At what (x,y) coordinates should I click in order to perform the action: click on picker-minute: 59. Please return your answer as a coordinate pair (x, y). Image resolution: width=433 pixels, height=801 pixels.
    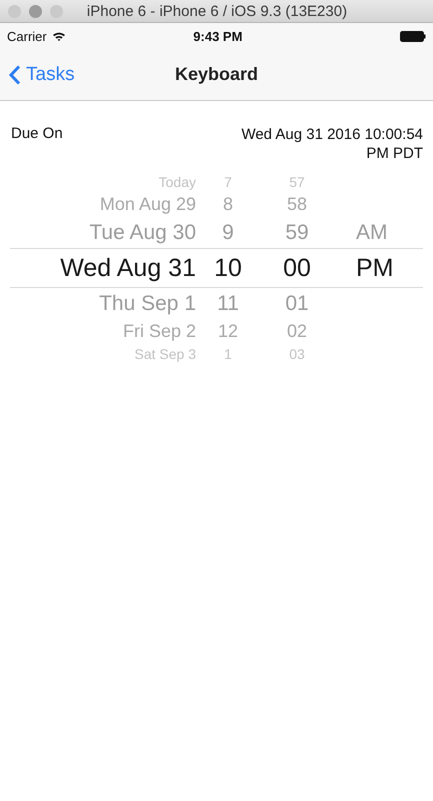
    Looking at the image, I should click on (297, 232).